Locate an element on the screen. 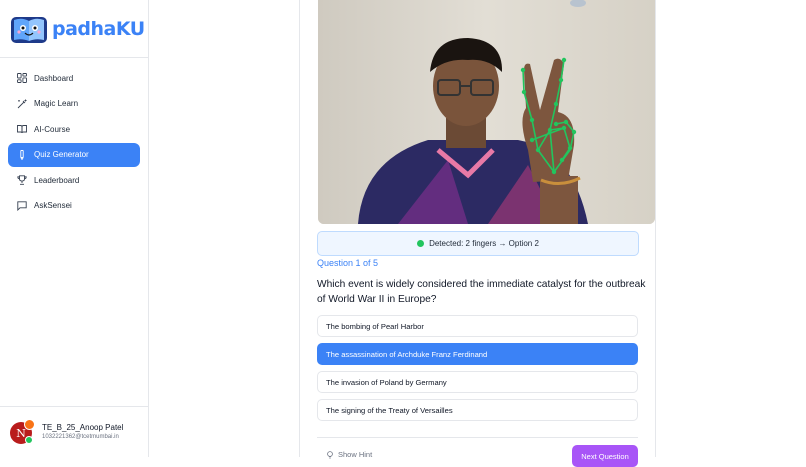 This screenshot has height=467, width=806. gesture-detection-banner: Detected: 2 fingers → Option 2 is located at coordinates (478, 243).